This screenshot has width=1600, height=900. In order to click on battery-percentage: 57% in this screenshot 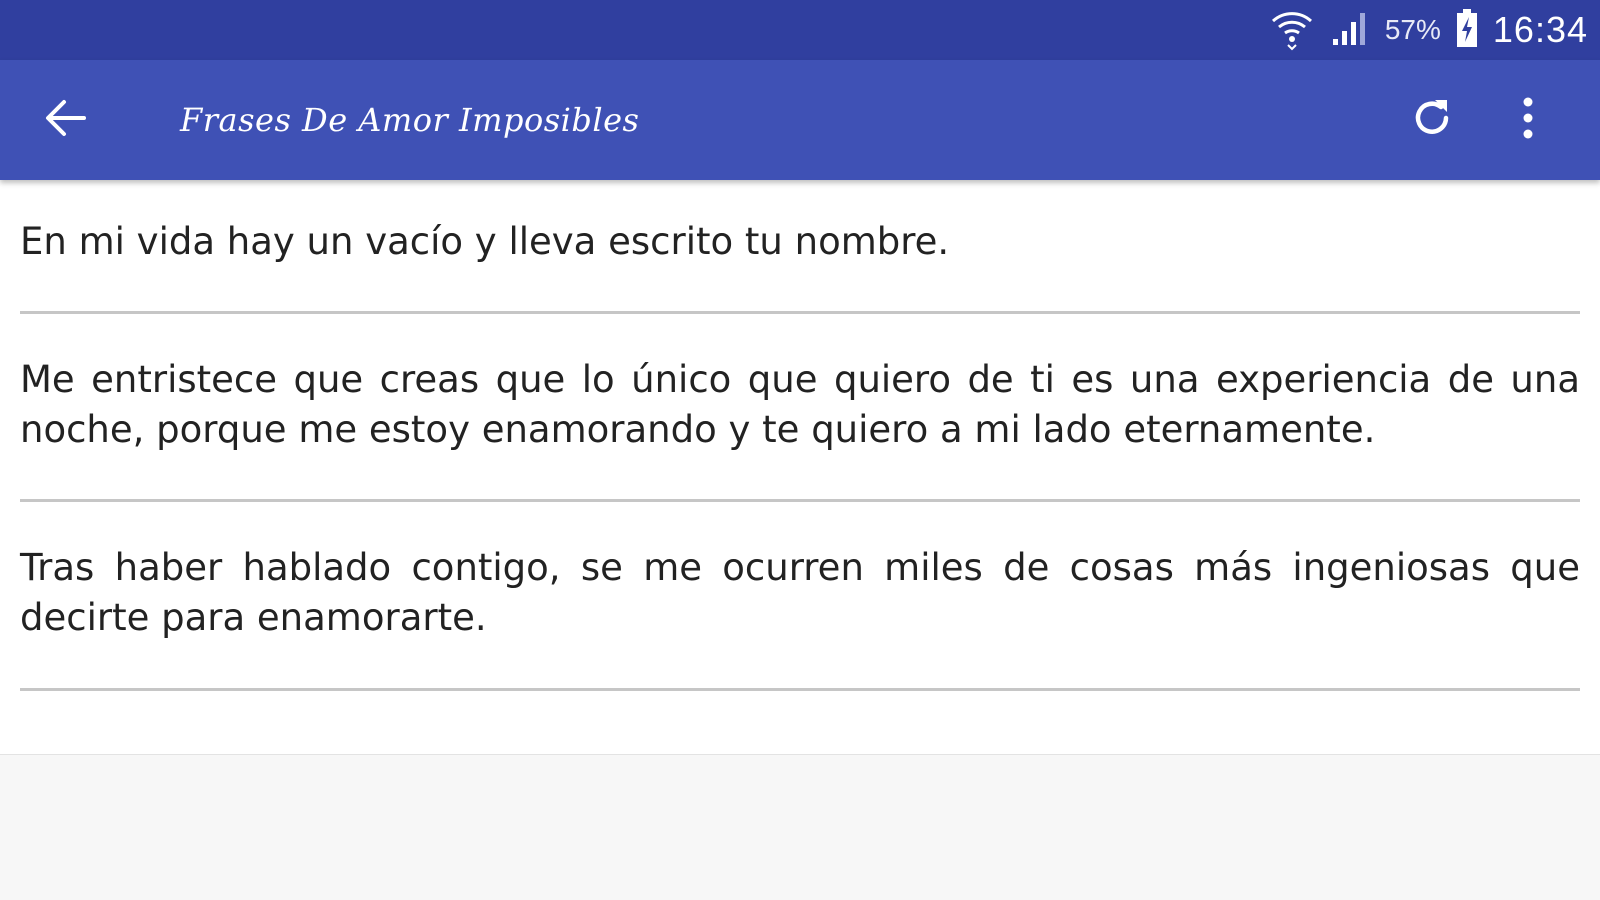, I will do `click(1412, 29)`.